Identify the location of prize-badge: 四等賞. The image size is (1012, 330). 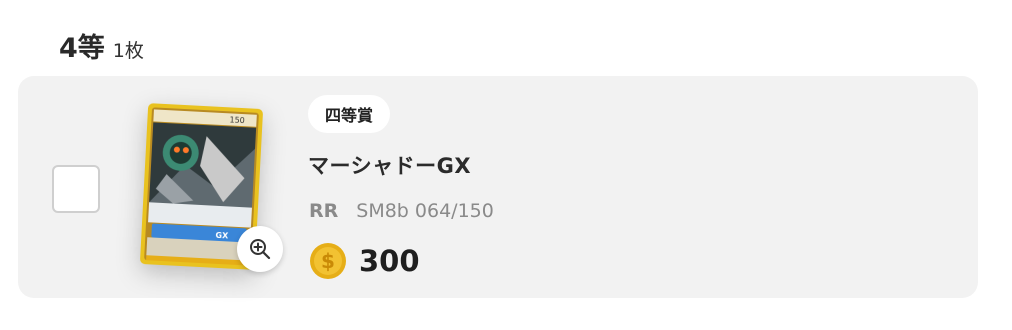
(349, 114).